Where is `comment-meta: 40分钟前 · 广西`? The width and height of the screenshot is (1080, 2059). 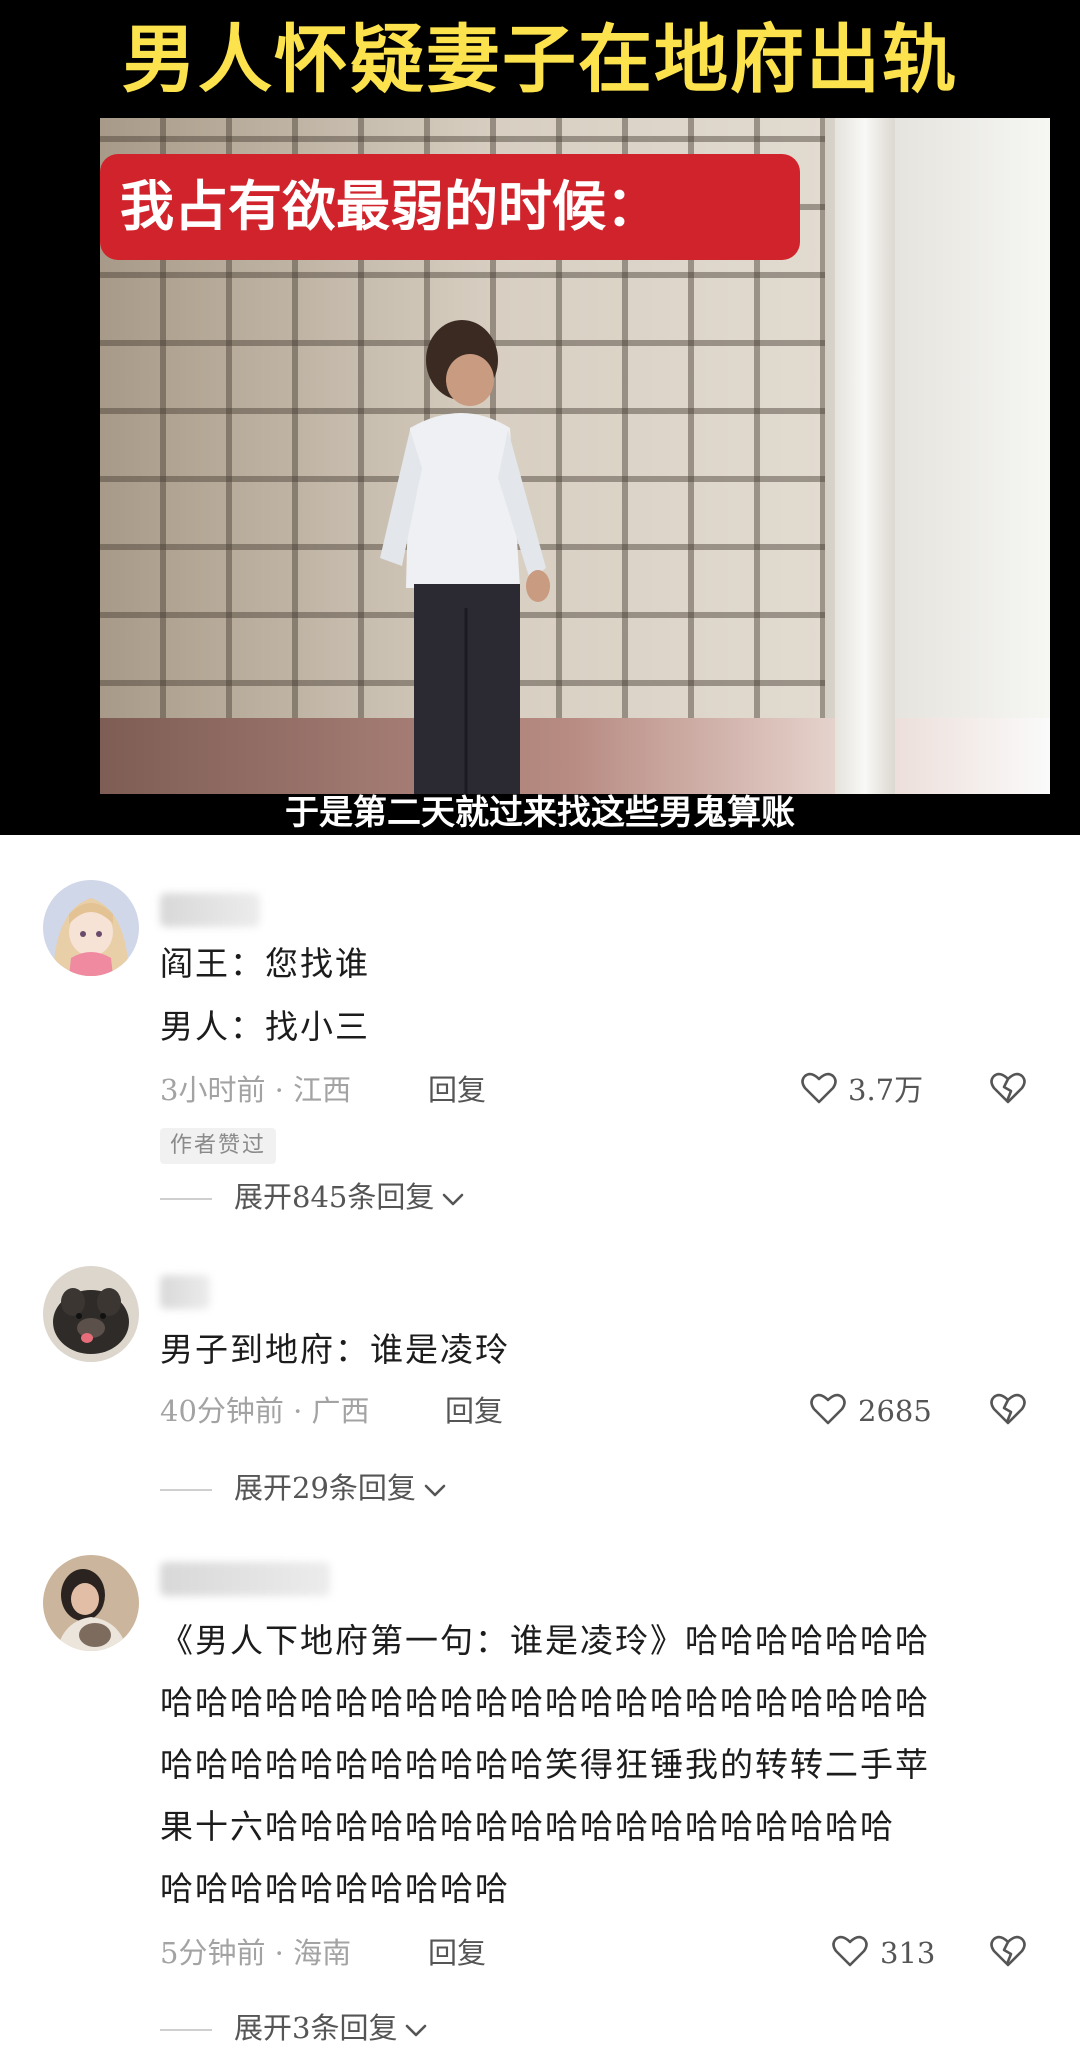
comment-meta: 40分钟前 · 广西 is located at coordinates (265, 1411).